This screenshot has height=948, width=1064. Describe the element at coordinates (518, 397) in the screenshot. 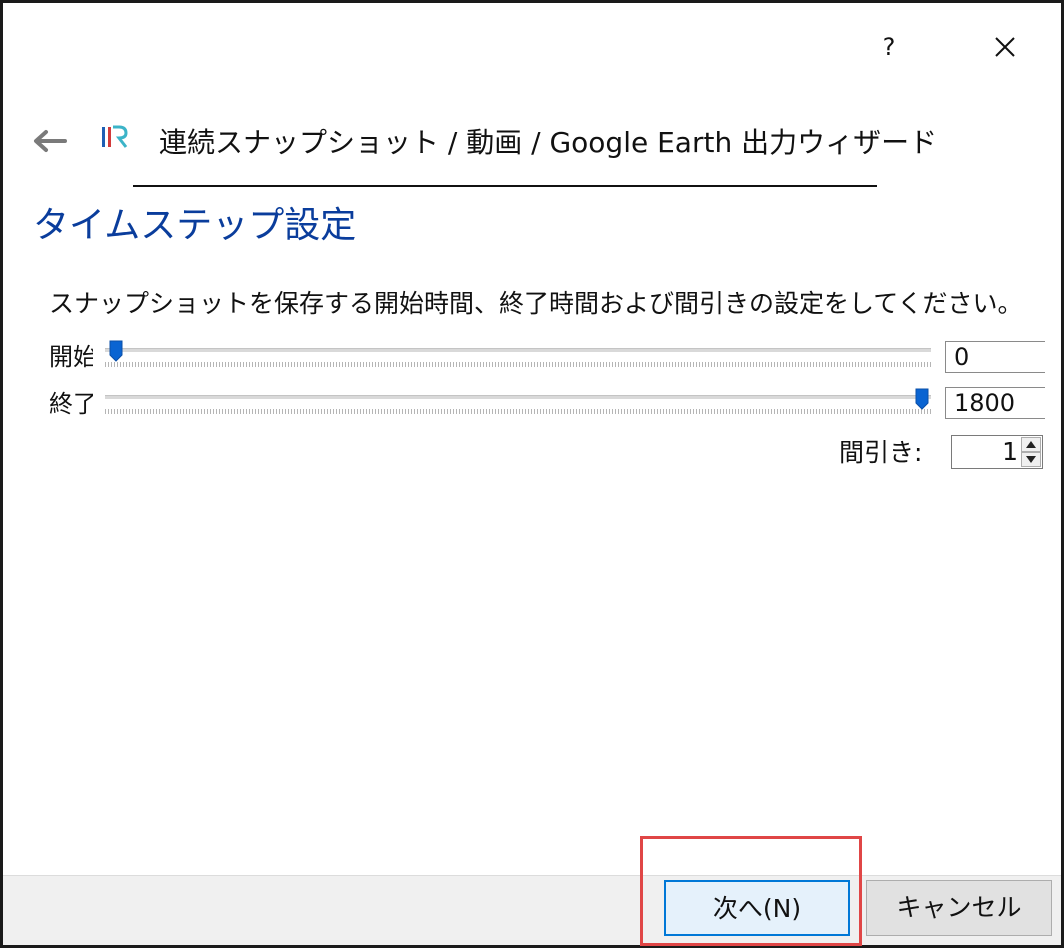

I see `end-slider-track` at that location.